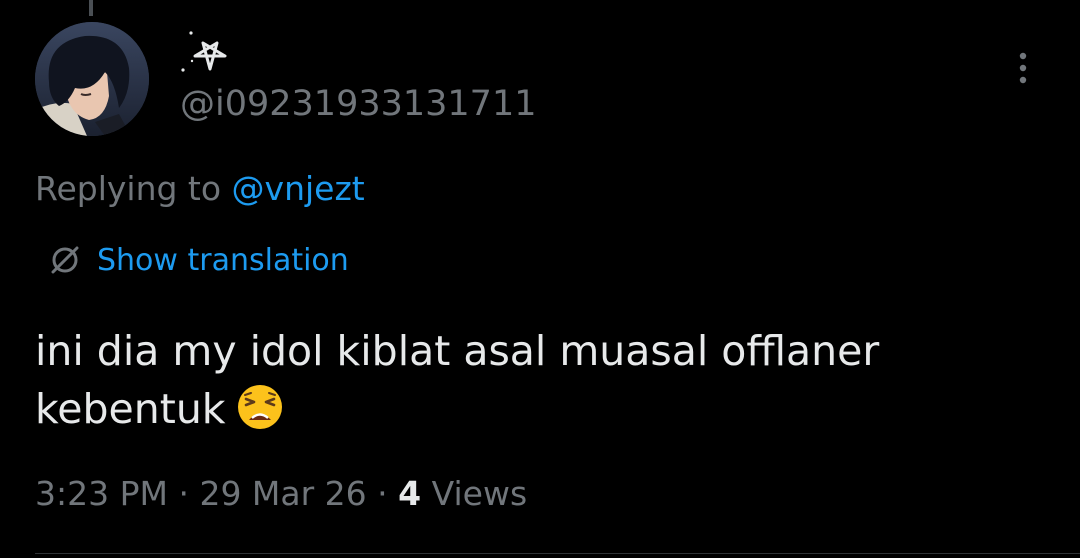 This screenshot has height=558, width=1080. I want to click on show-translation-button: Show translation, so click(198, 260).